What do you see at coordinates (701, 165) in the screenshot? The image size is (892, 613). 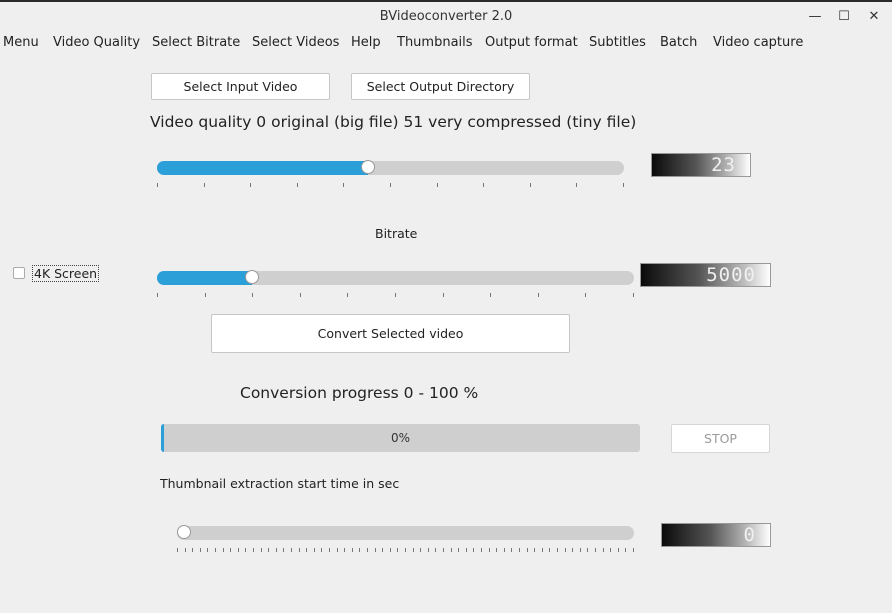 I see `quality-lcd-display: 23` at bounding box center [701, 165].